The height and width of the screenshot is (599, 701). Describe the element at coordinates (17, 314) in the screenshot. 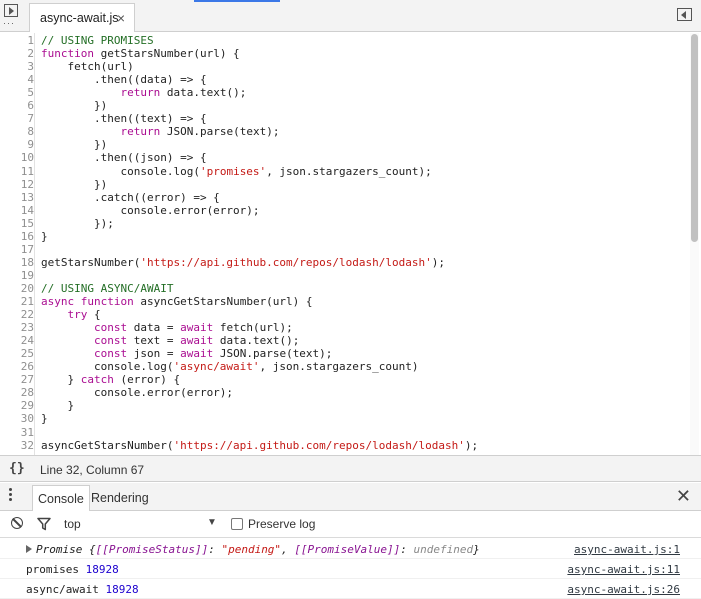

I see `line-number: 22` at that location.